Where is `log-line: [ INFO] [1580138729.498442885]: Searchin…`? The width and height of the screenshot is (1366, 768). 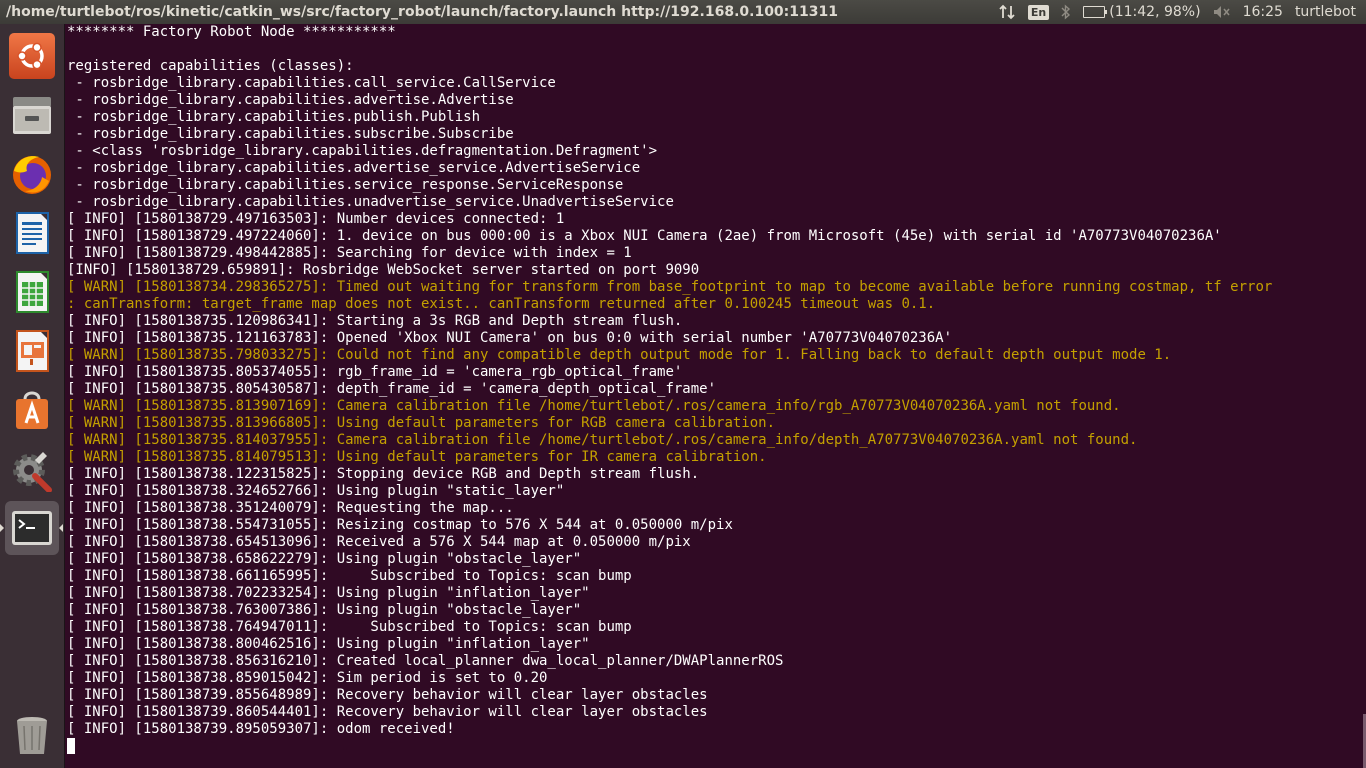
log-line: [ INFO] [1580138729.498442885]: Searchin… is located at coordinates (349, 253).